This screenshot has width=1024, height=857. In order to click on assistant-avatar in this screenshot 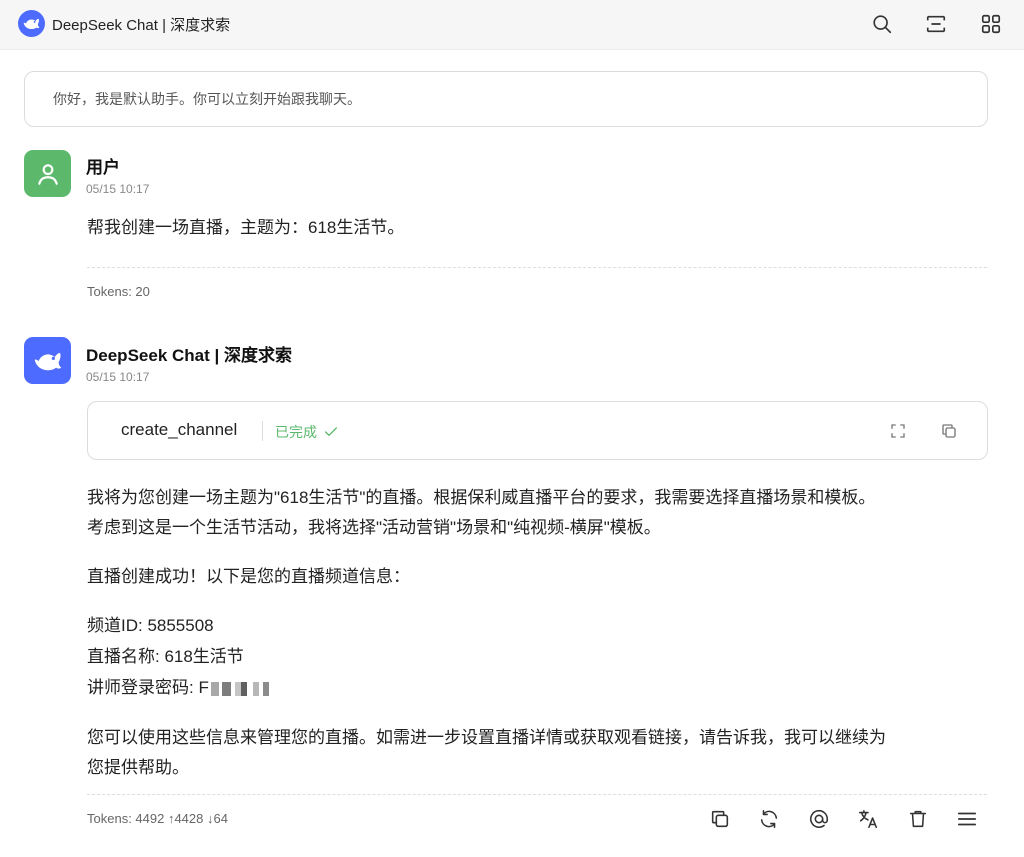, I will do `click(47, 360)`.